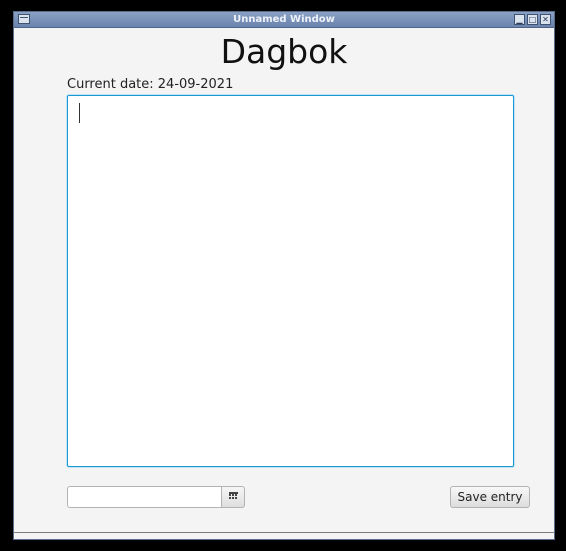 This screenshot has width=566, height=551. I want to click on maximize-icon: □, so click(532, 19).